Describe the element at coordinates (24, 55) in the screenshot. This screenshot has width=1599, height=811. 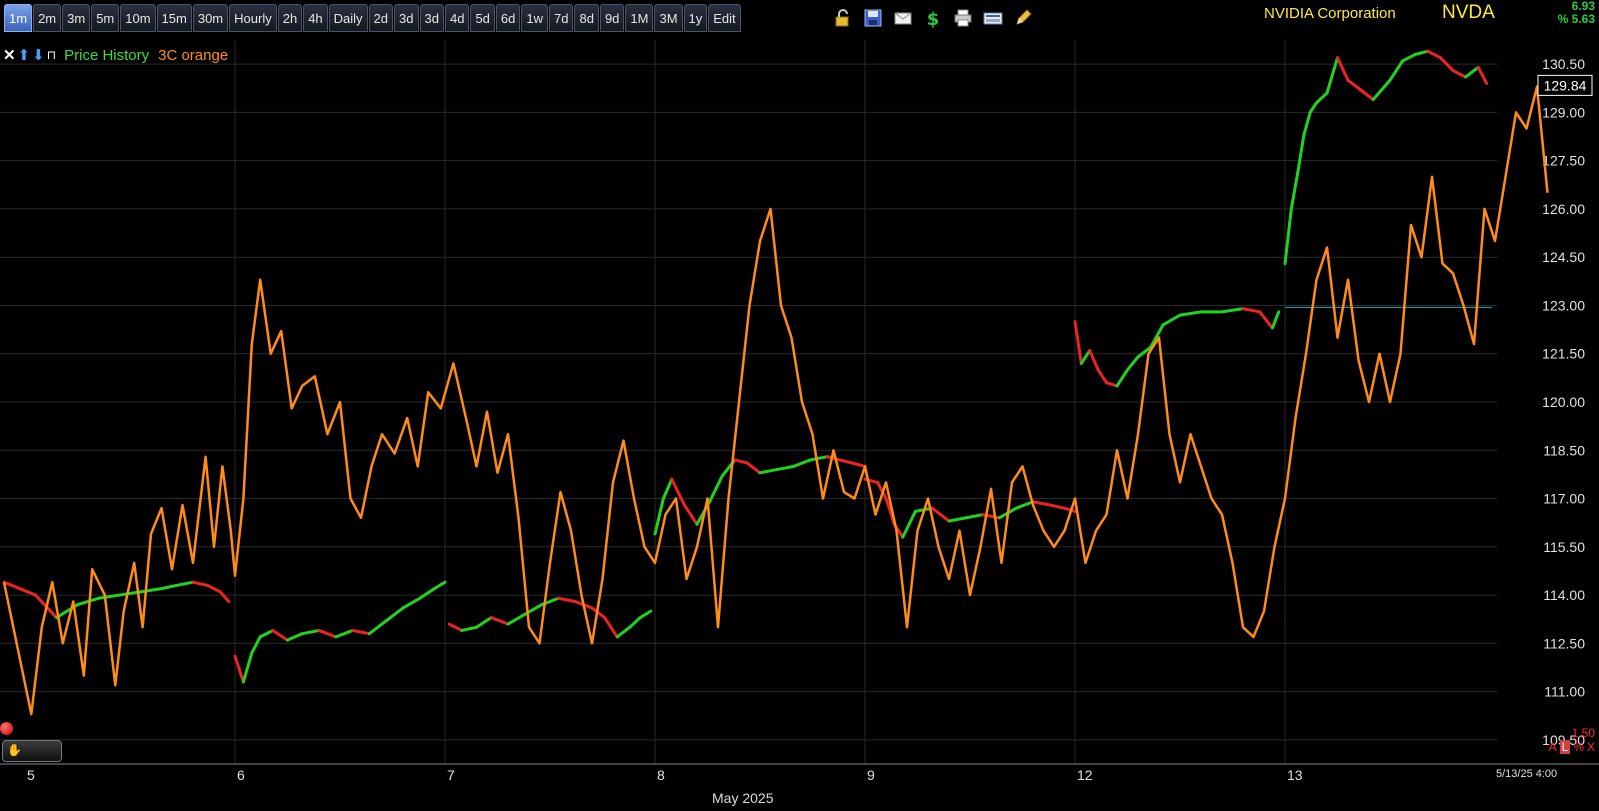
I see `move-up-icon: ⬆` at that location.